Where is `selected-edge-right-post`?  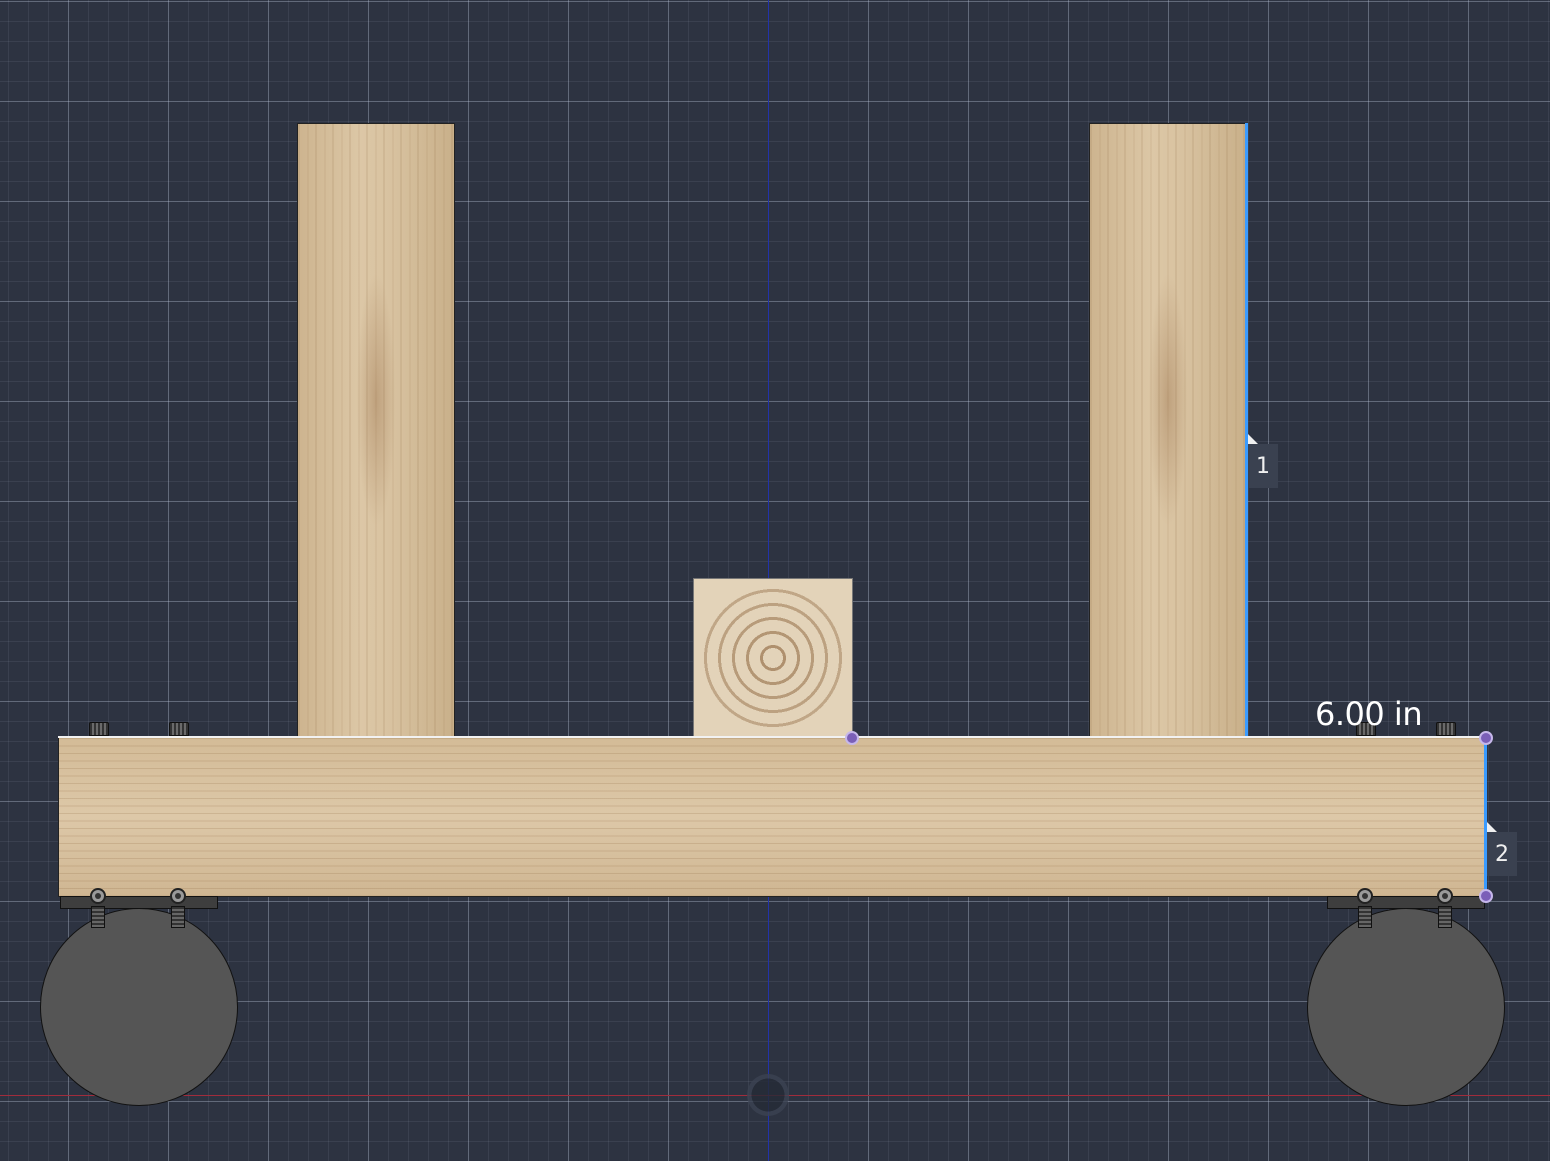 selected-edge-right-post is located at coordinates (1246, 430).